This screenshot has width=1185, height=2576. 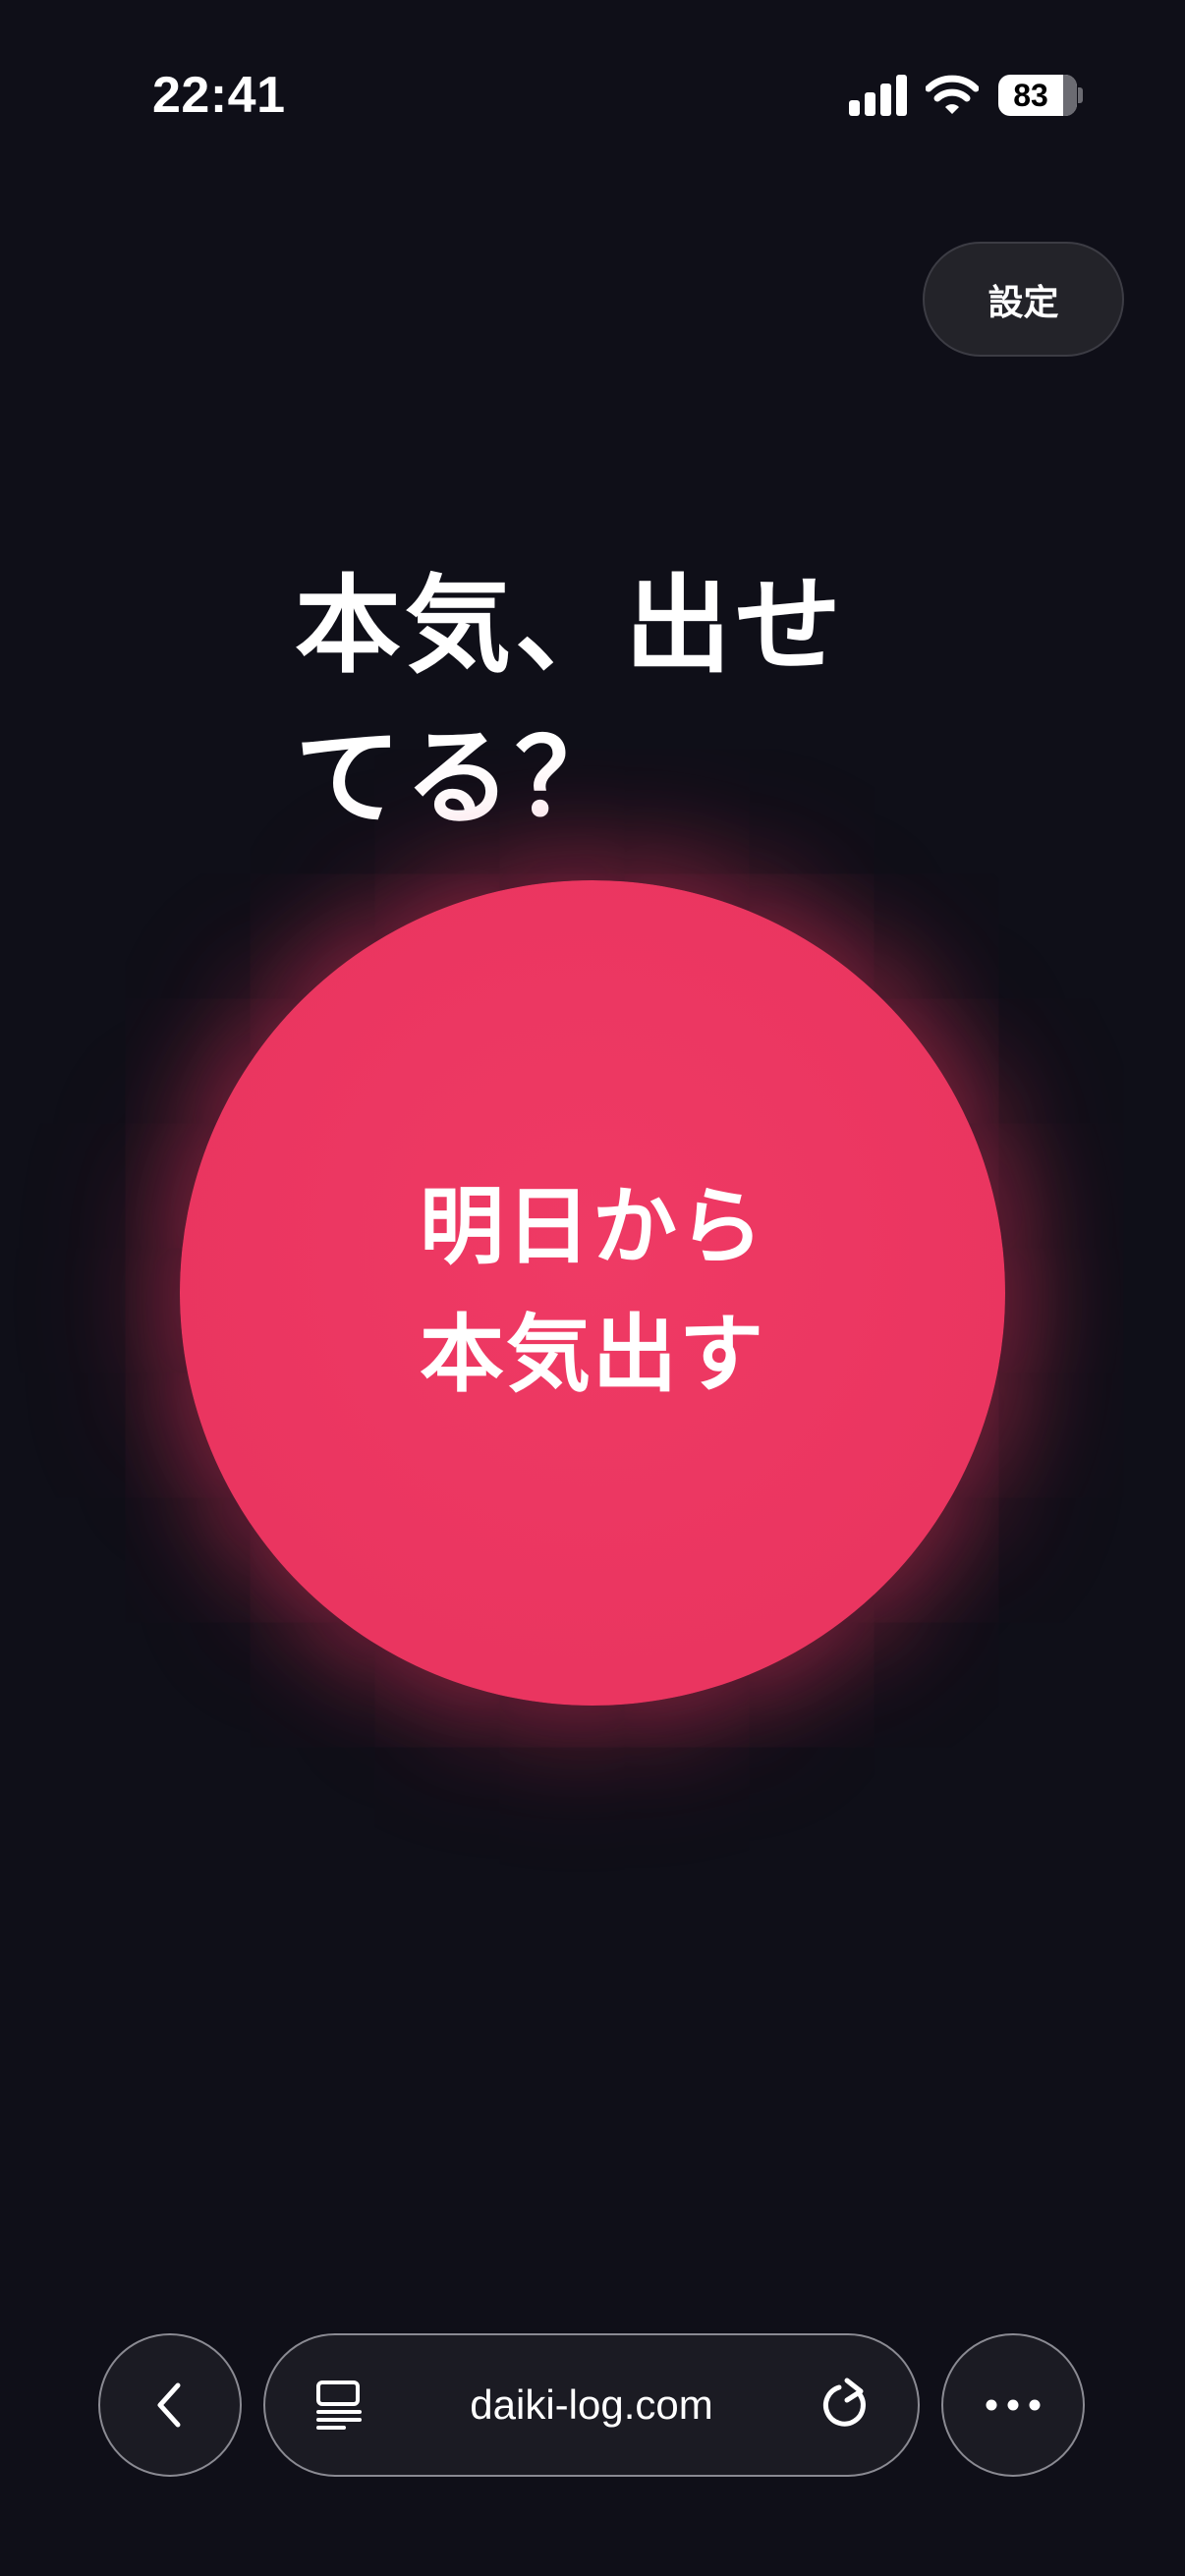 What do you see at coordinates (953, 94) in the screenshot?
I see `wifi-icon` at bounding box center [953, 94].